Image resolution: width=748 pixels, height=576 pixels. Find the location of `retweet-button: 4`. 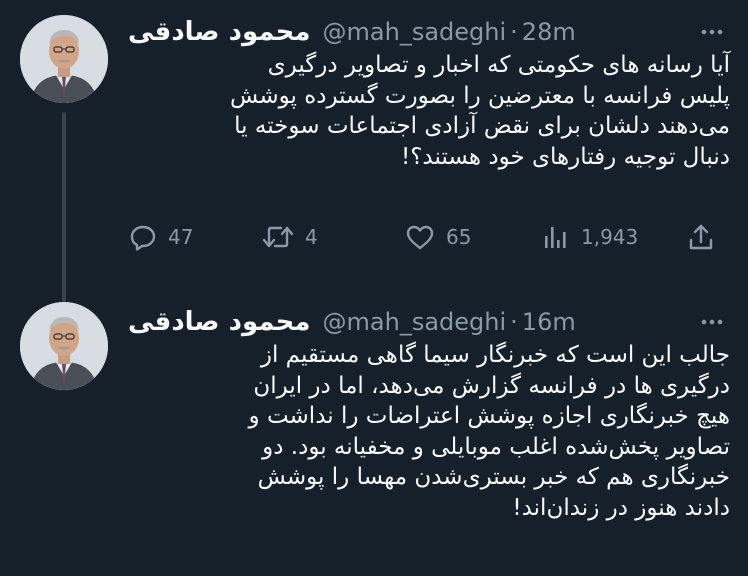

retweet-button: 4 is located at coordinates (289, 237).